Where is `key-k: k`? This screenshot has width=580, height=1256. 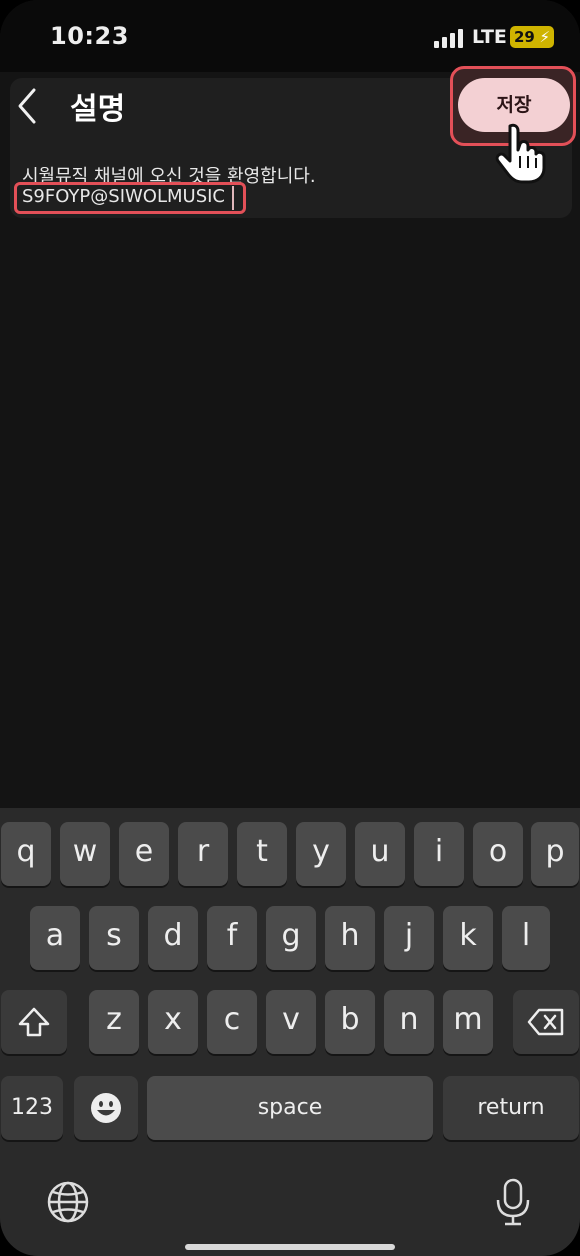 key-k: k is located at coordinates (468, 938).